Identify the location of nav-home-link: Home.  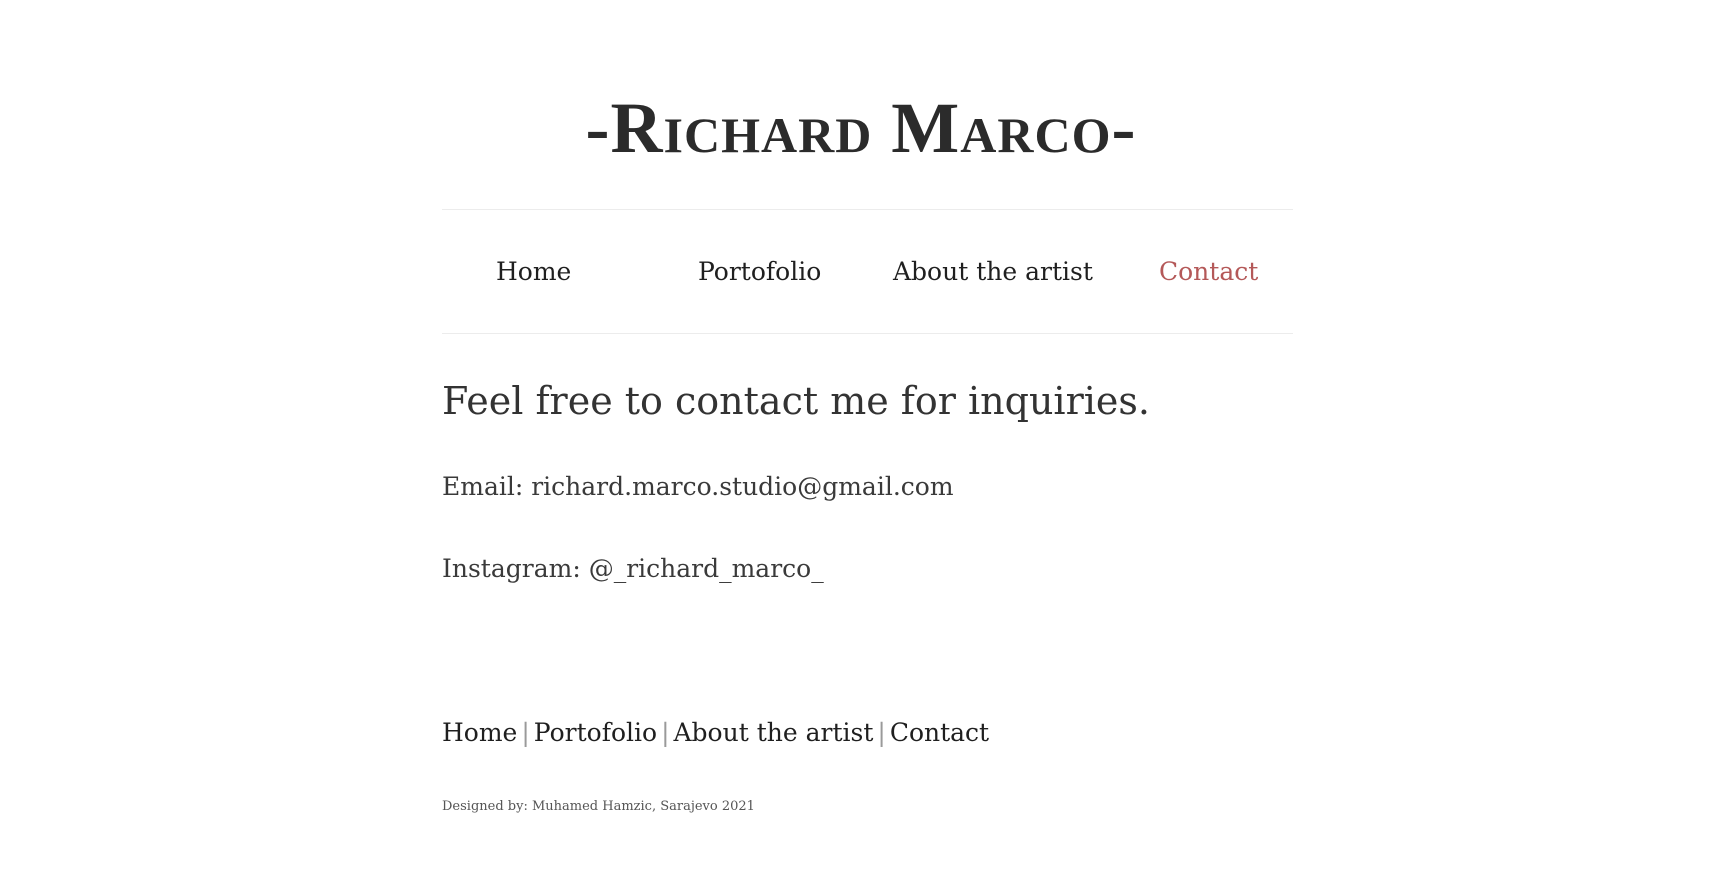
(533, 272).